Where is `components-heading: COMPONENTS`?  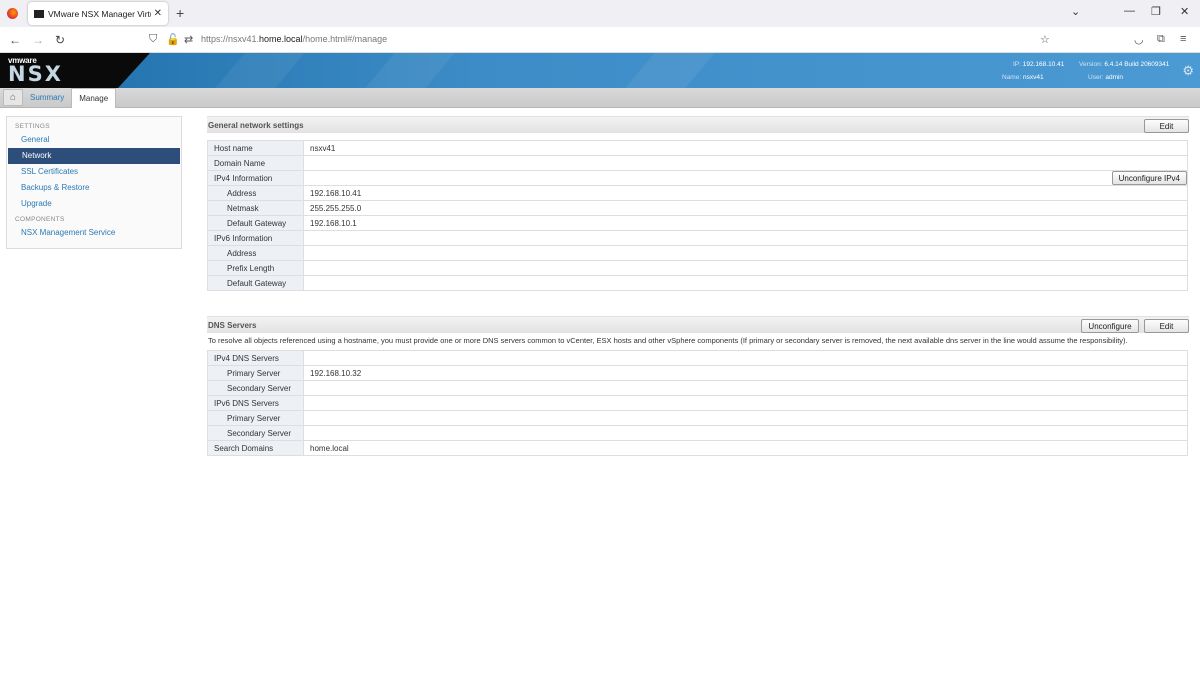 components-heading: COMPONENTS is located at coordinates (40, 219).